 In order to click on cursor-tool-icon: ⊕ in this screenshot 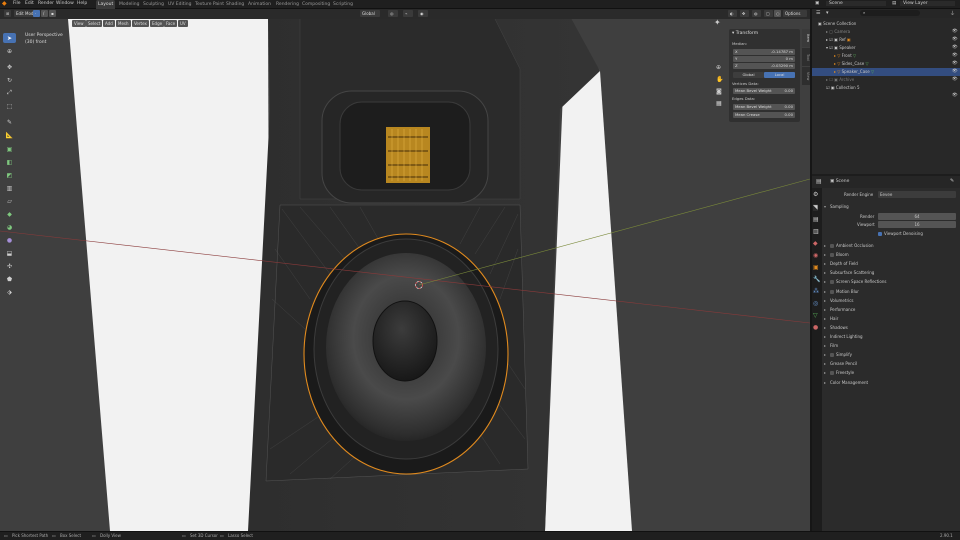, I will do `click(9, 51)`.